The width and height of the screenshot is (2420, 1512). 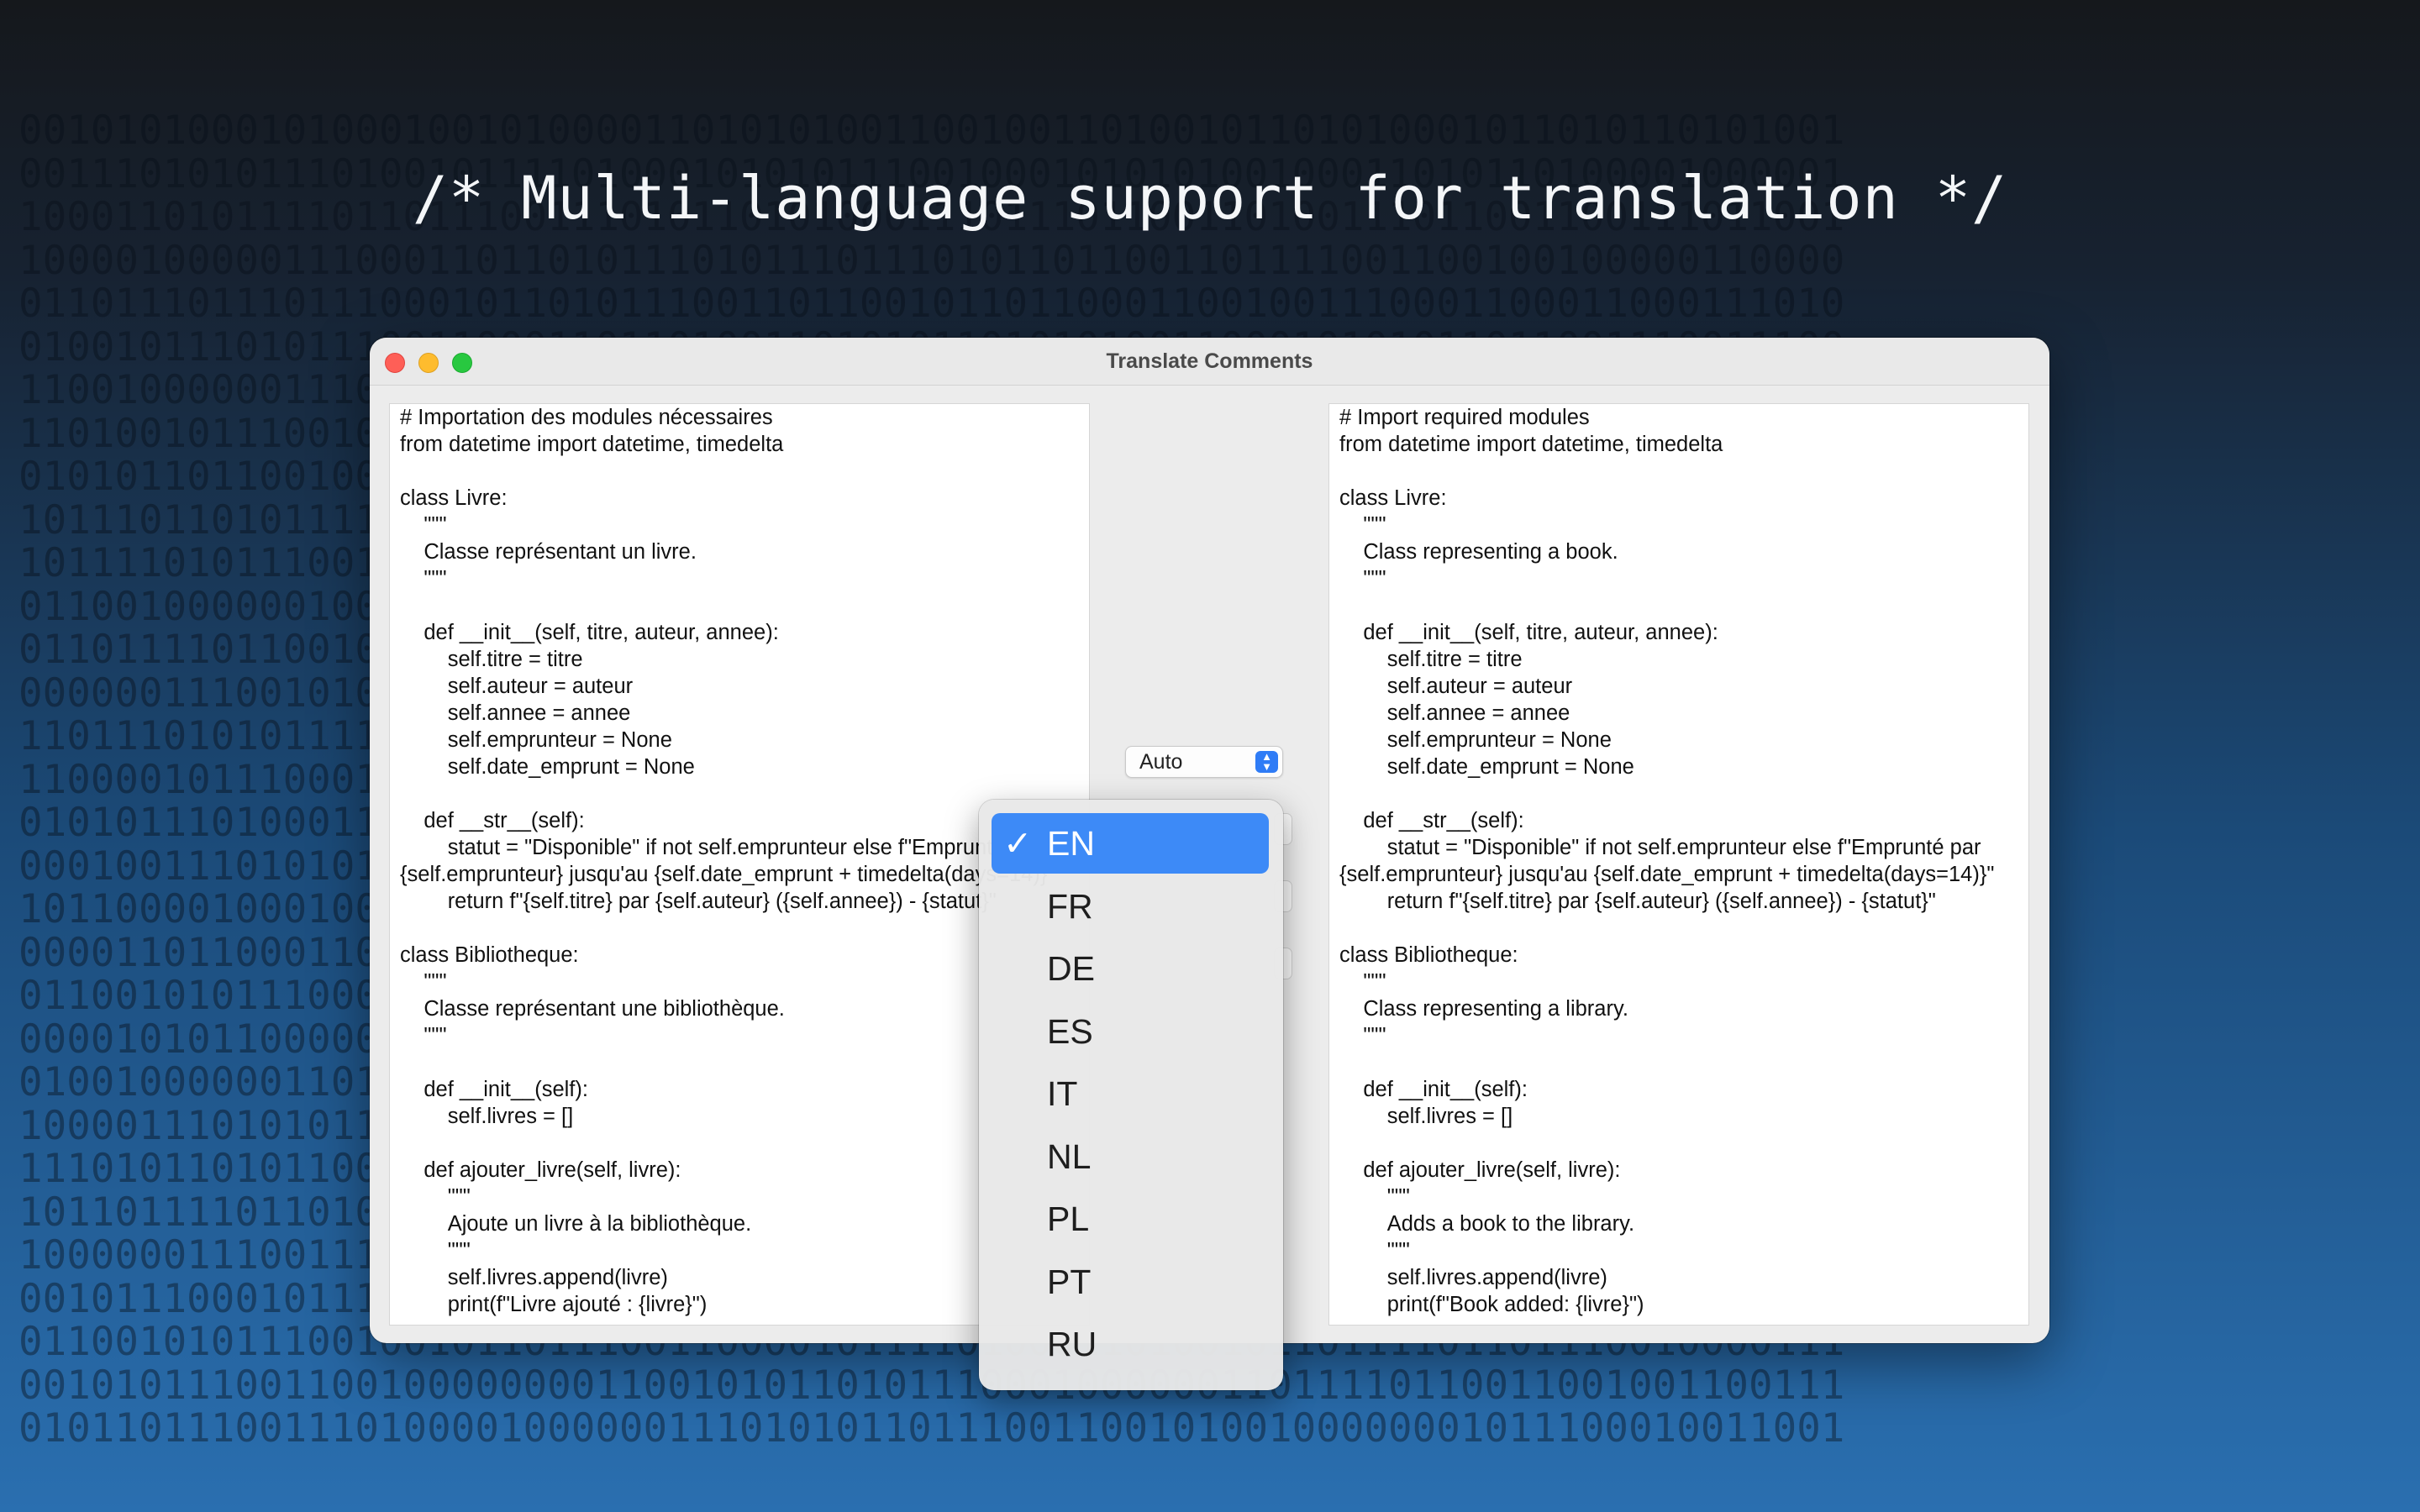 I want to click on code-line: # Import required modules, so click(x=1465, y=417).